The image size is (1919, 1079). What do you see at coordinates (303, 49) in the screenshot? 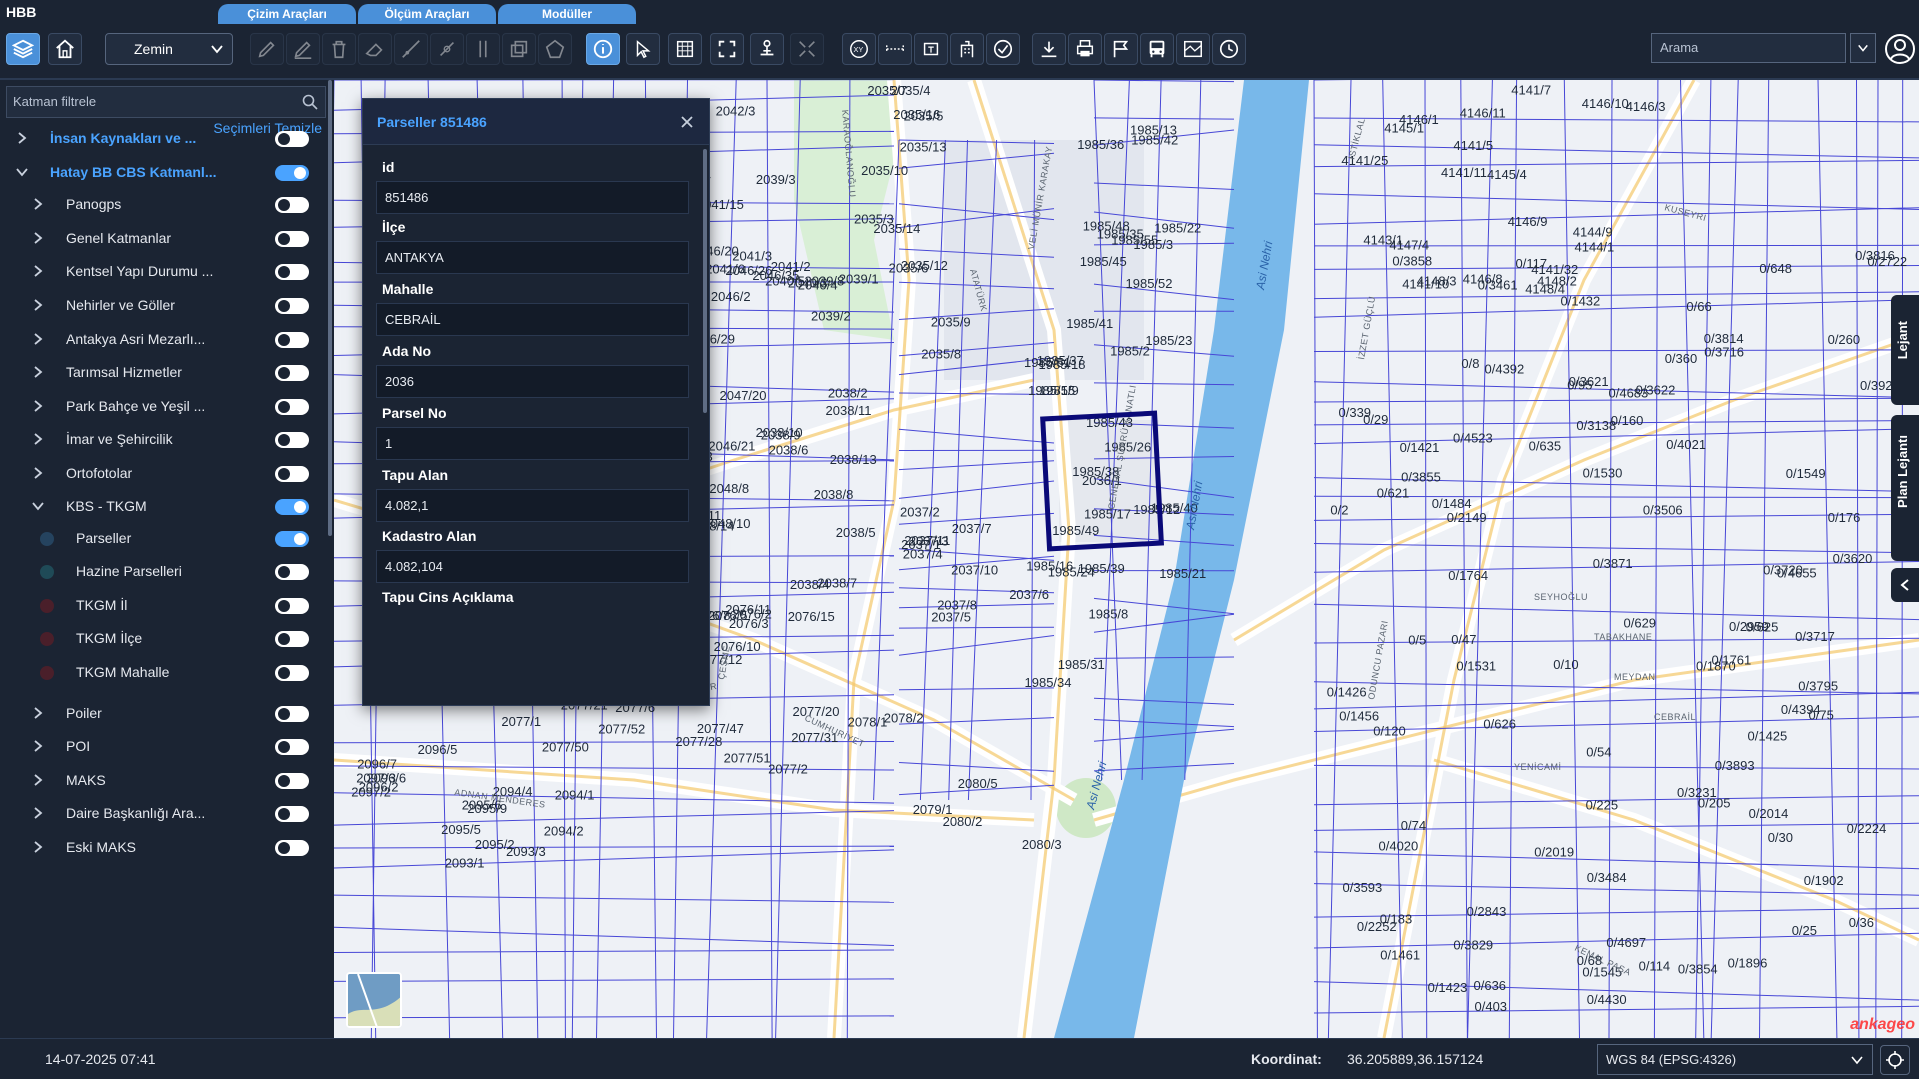
I see `edit-button` at bounding box center [303, 49].